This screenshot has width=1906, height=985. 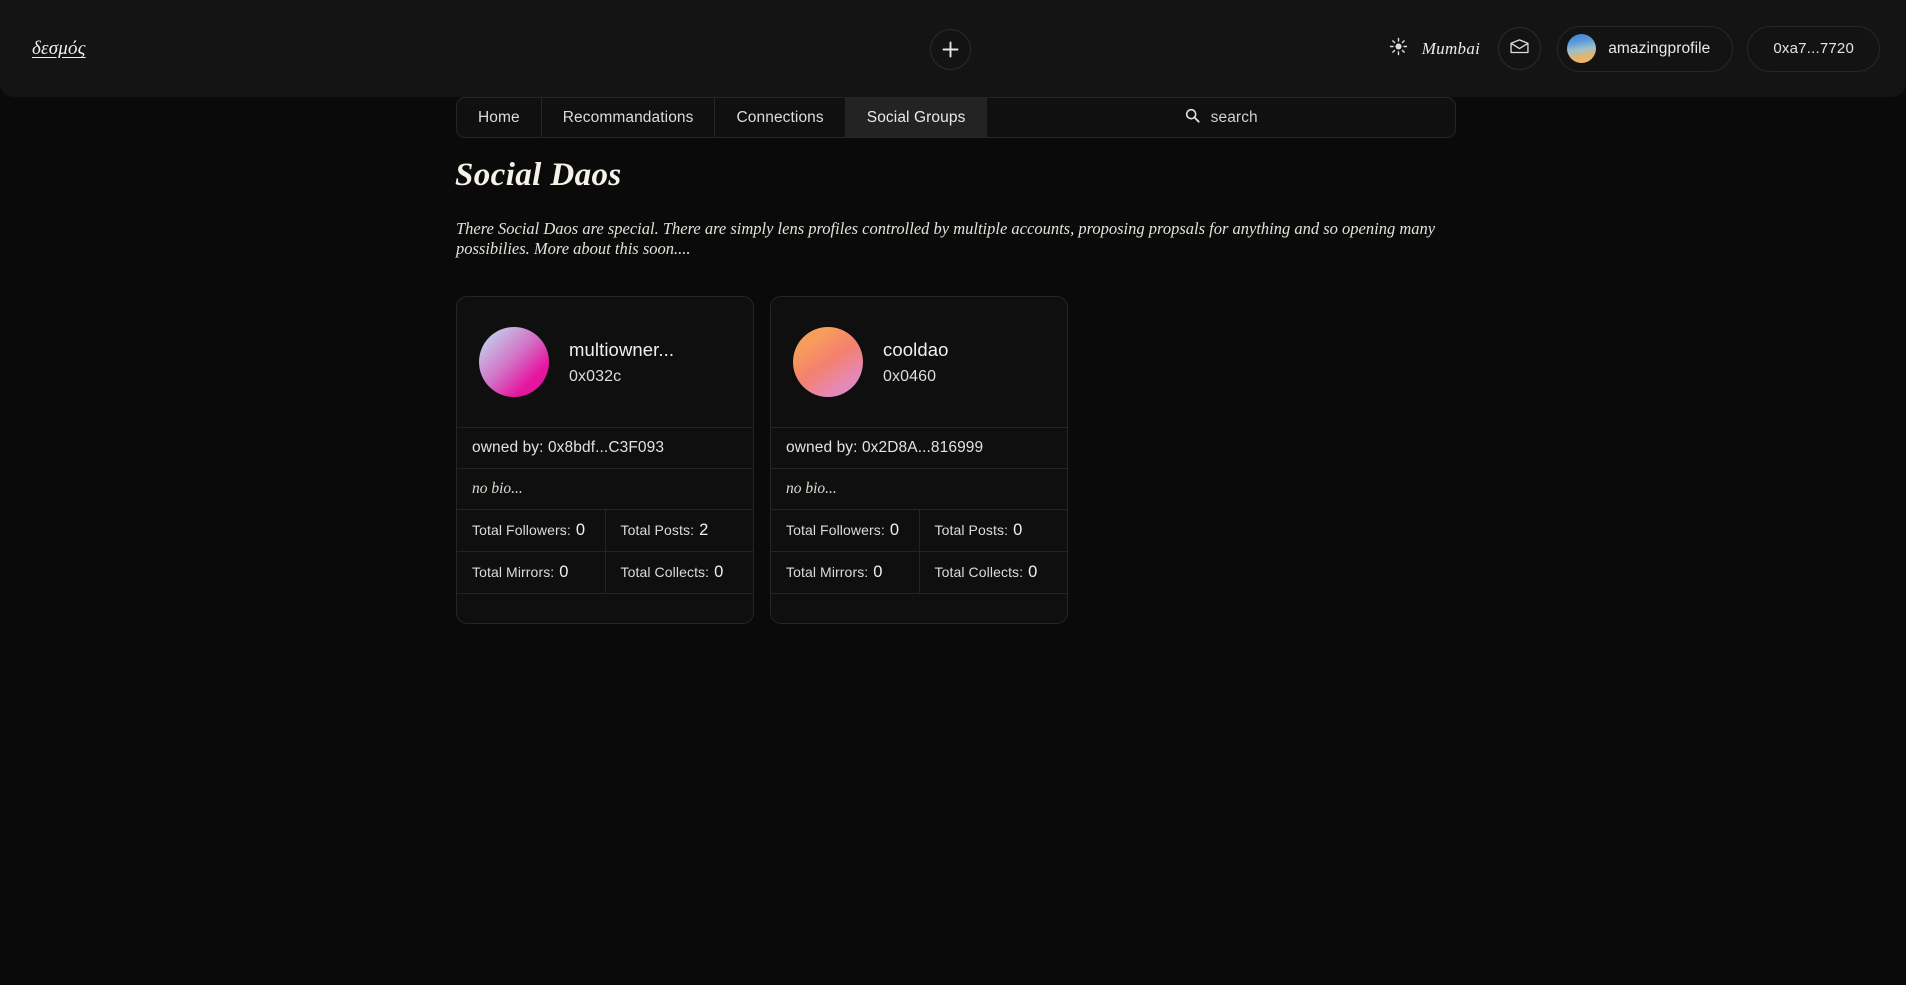 I want to click on stat-posts: Total Posts: 0, so click(x=993, y=530).